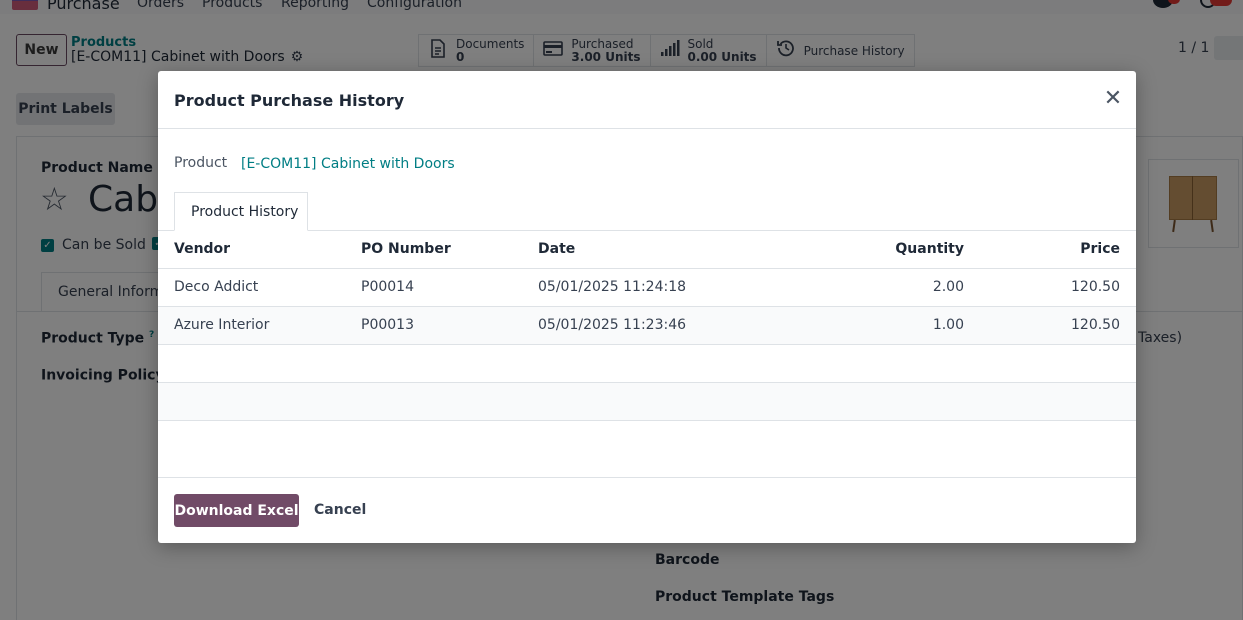 This screenshot has height=620, width=1243. What do you see at coordinates (948, 325) in the screenshot?
I see `cell-quantity: 1.00` at bounding box center [948, 325].